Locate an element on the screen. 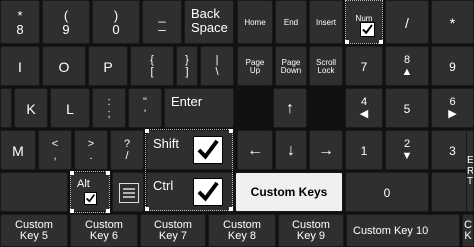 This screenshot has width=474, height=247. key-numpad-6: 6 ▶ is located at coordinates (452, 108).